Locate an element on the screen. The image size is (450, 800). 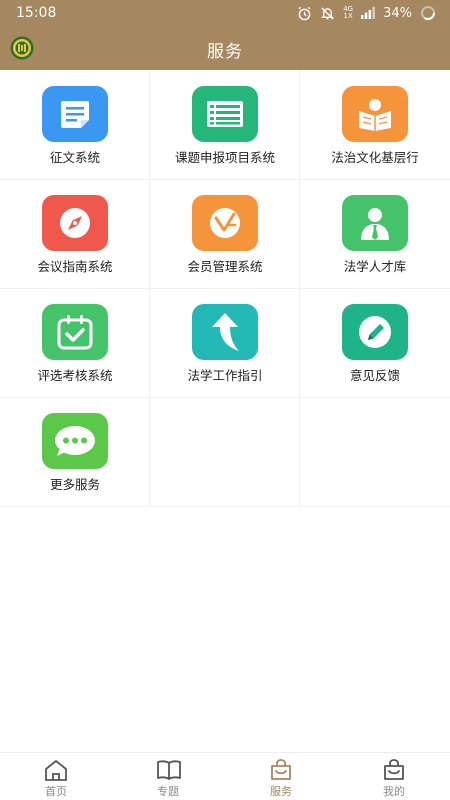
tab-mine: 我的 is located at coordinates (394, 776).